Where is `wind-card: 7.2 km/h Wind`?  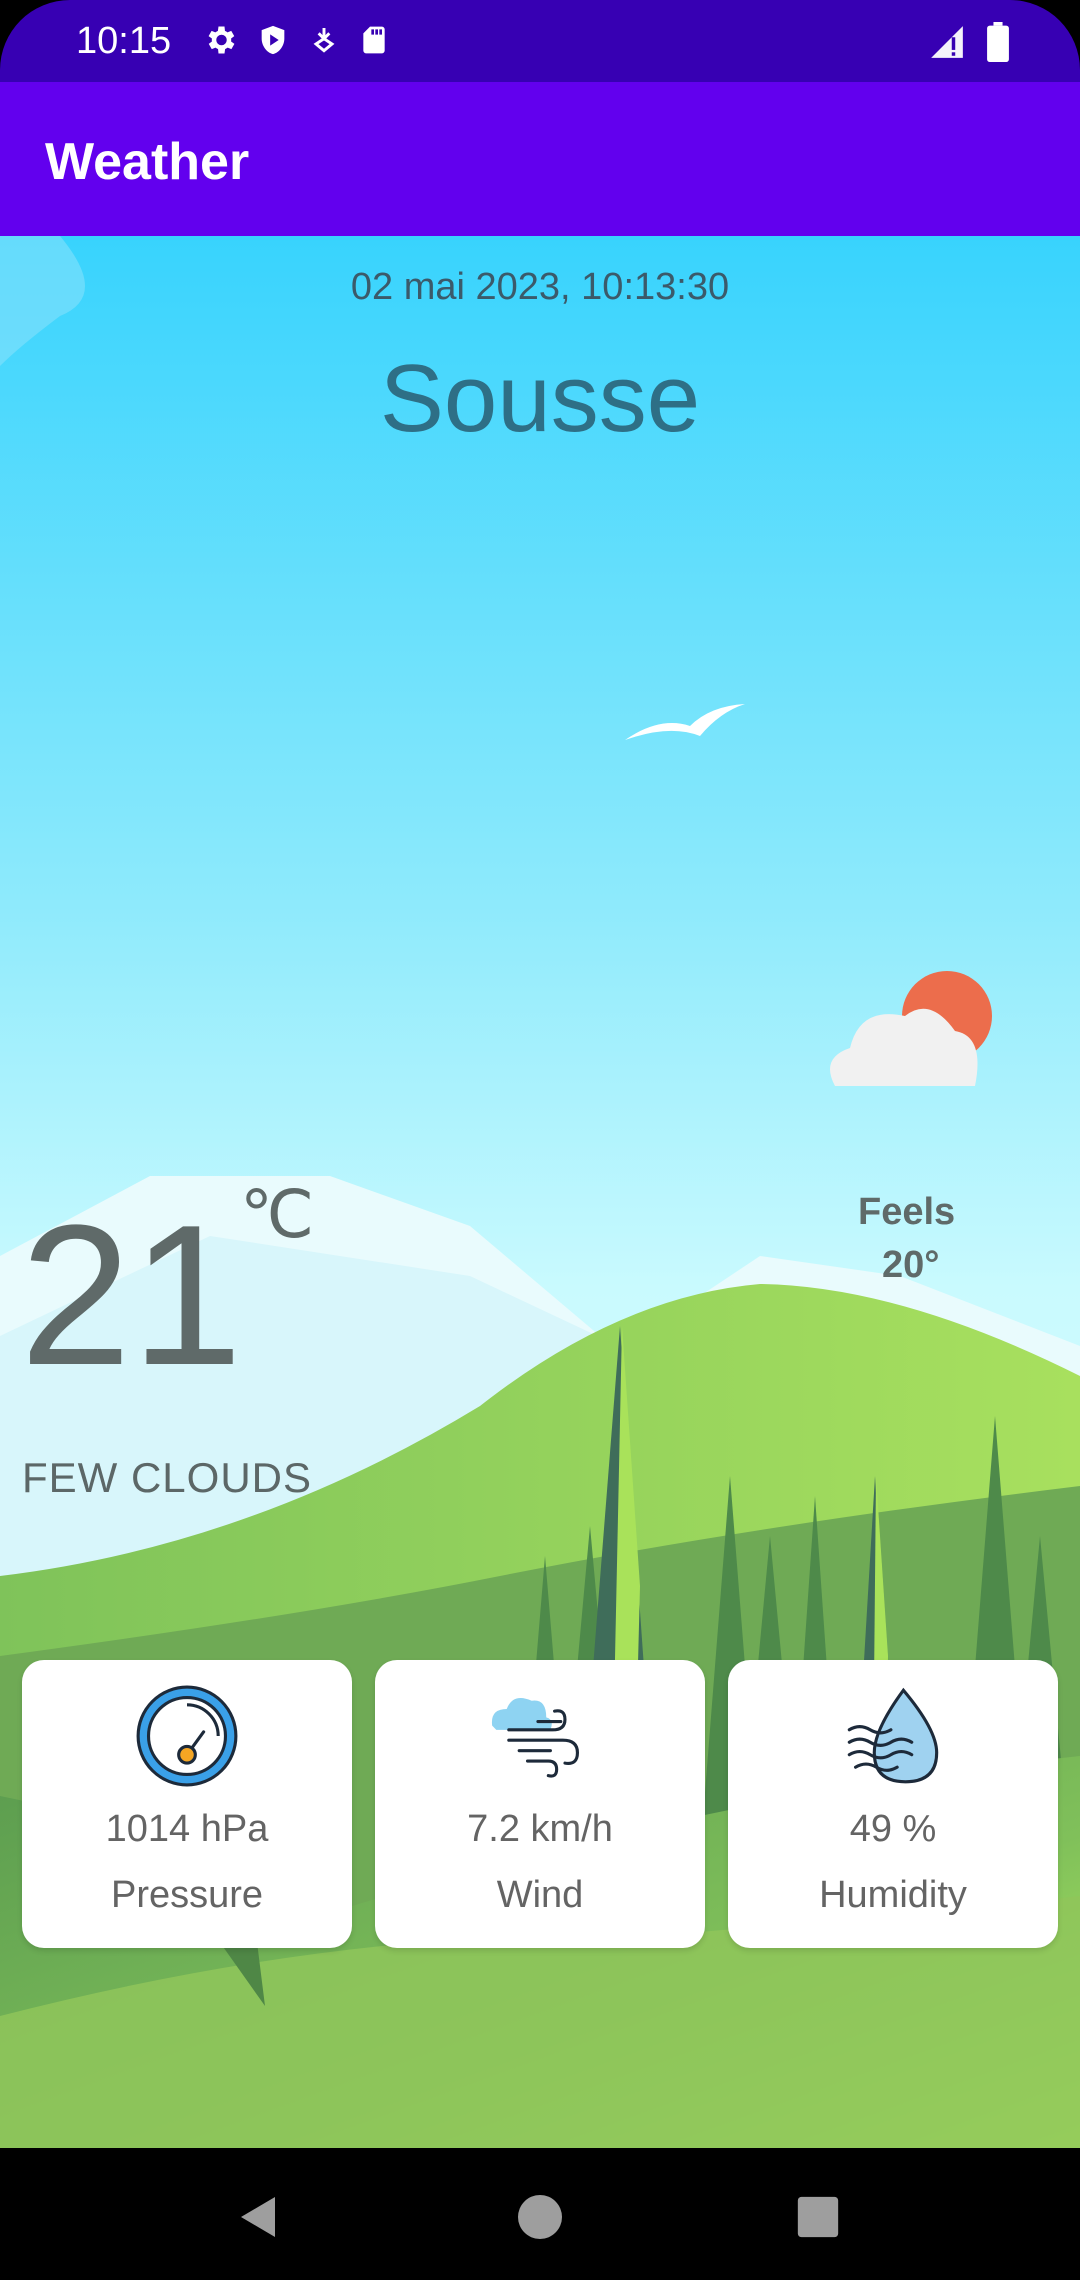
wind-card: 7.2 km/h Wind is located at coordinates (540, 1804).